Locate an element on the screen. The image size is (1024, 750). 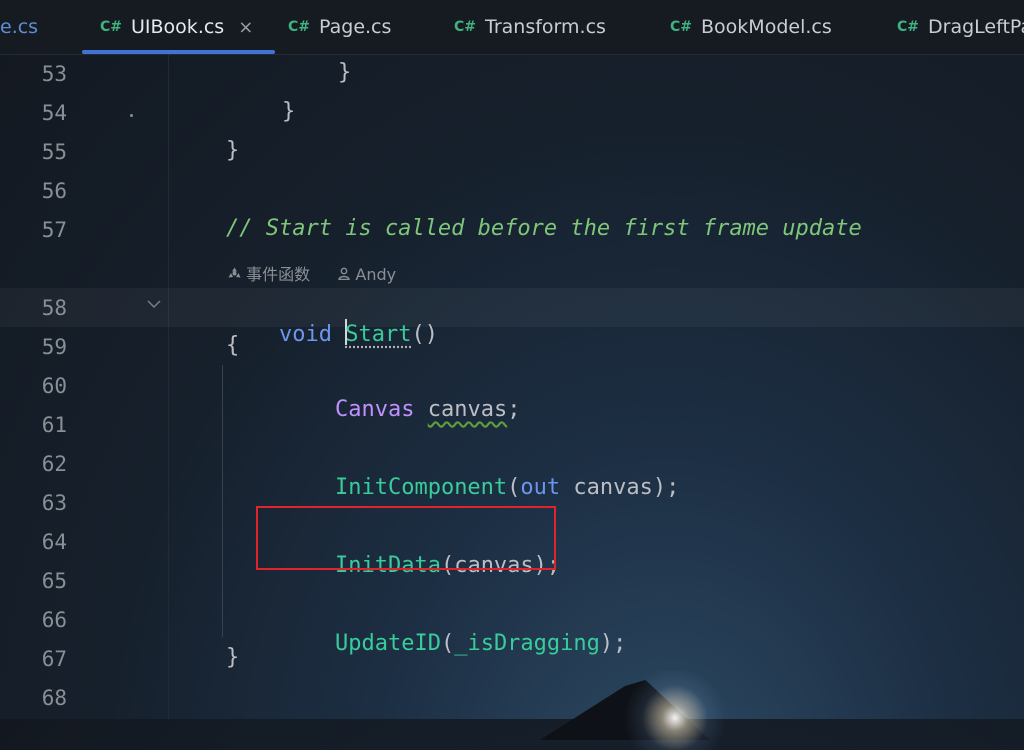
tab-label: UIBook.cs is located at coordinates (178, 27).